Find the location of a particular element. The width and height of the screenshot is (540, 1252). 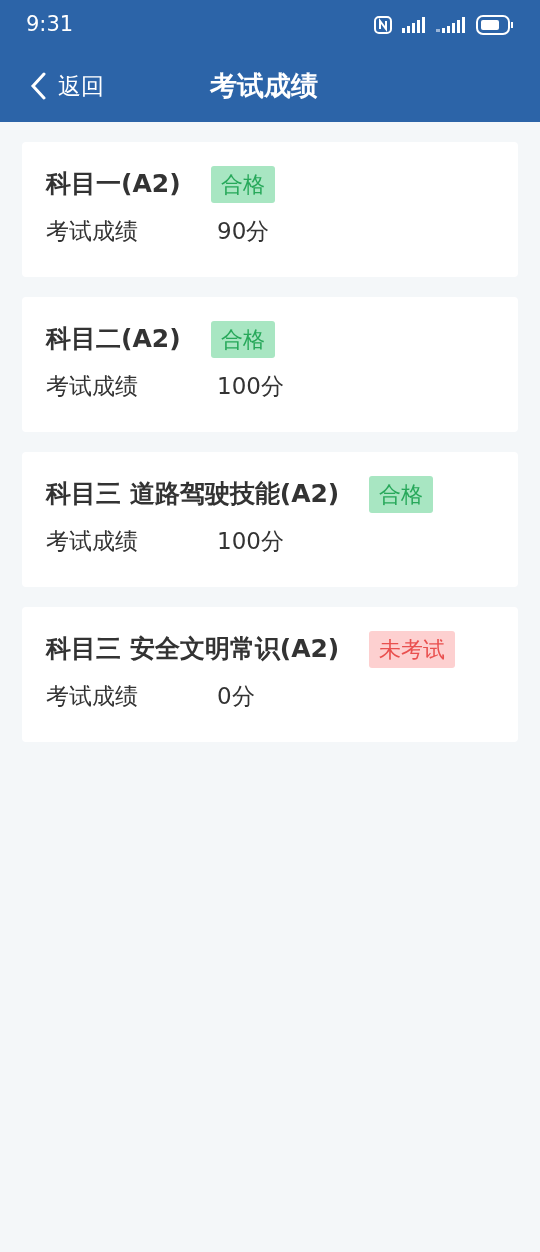

subject-title: 科目二(A2) is located at coordinates (113, 339).